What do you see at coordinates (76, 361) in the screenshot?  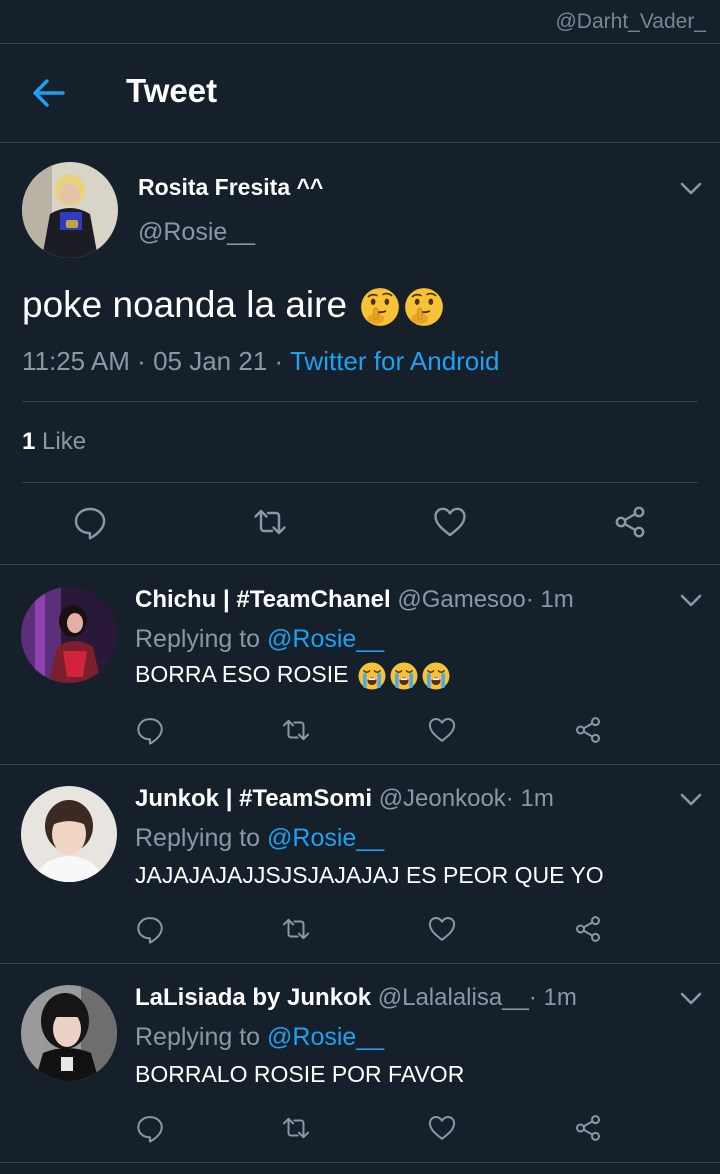 I see `tweet-time: 11:25 AM` at bounding box center [76, 361].